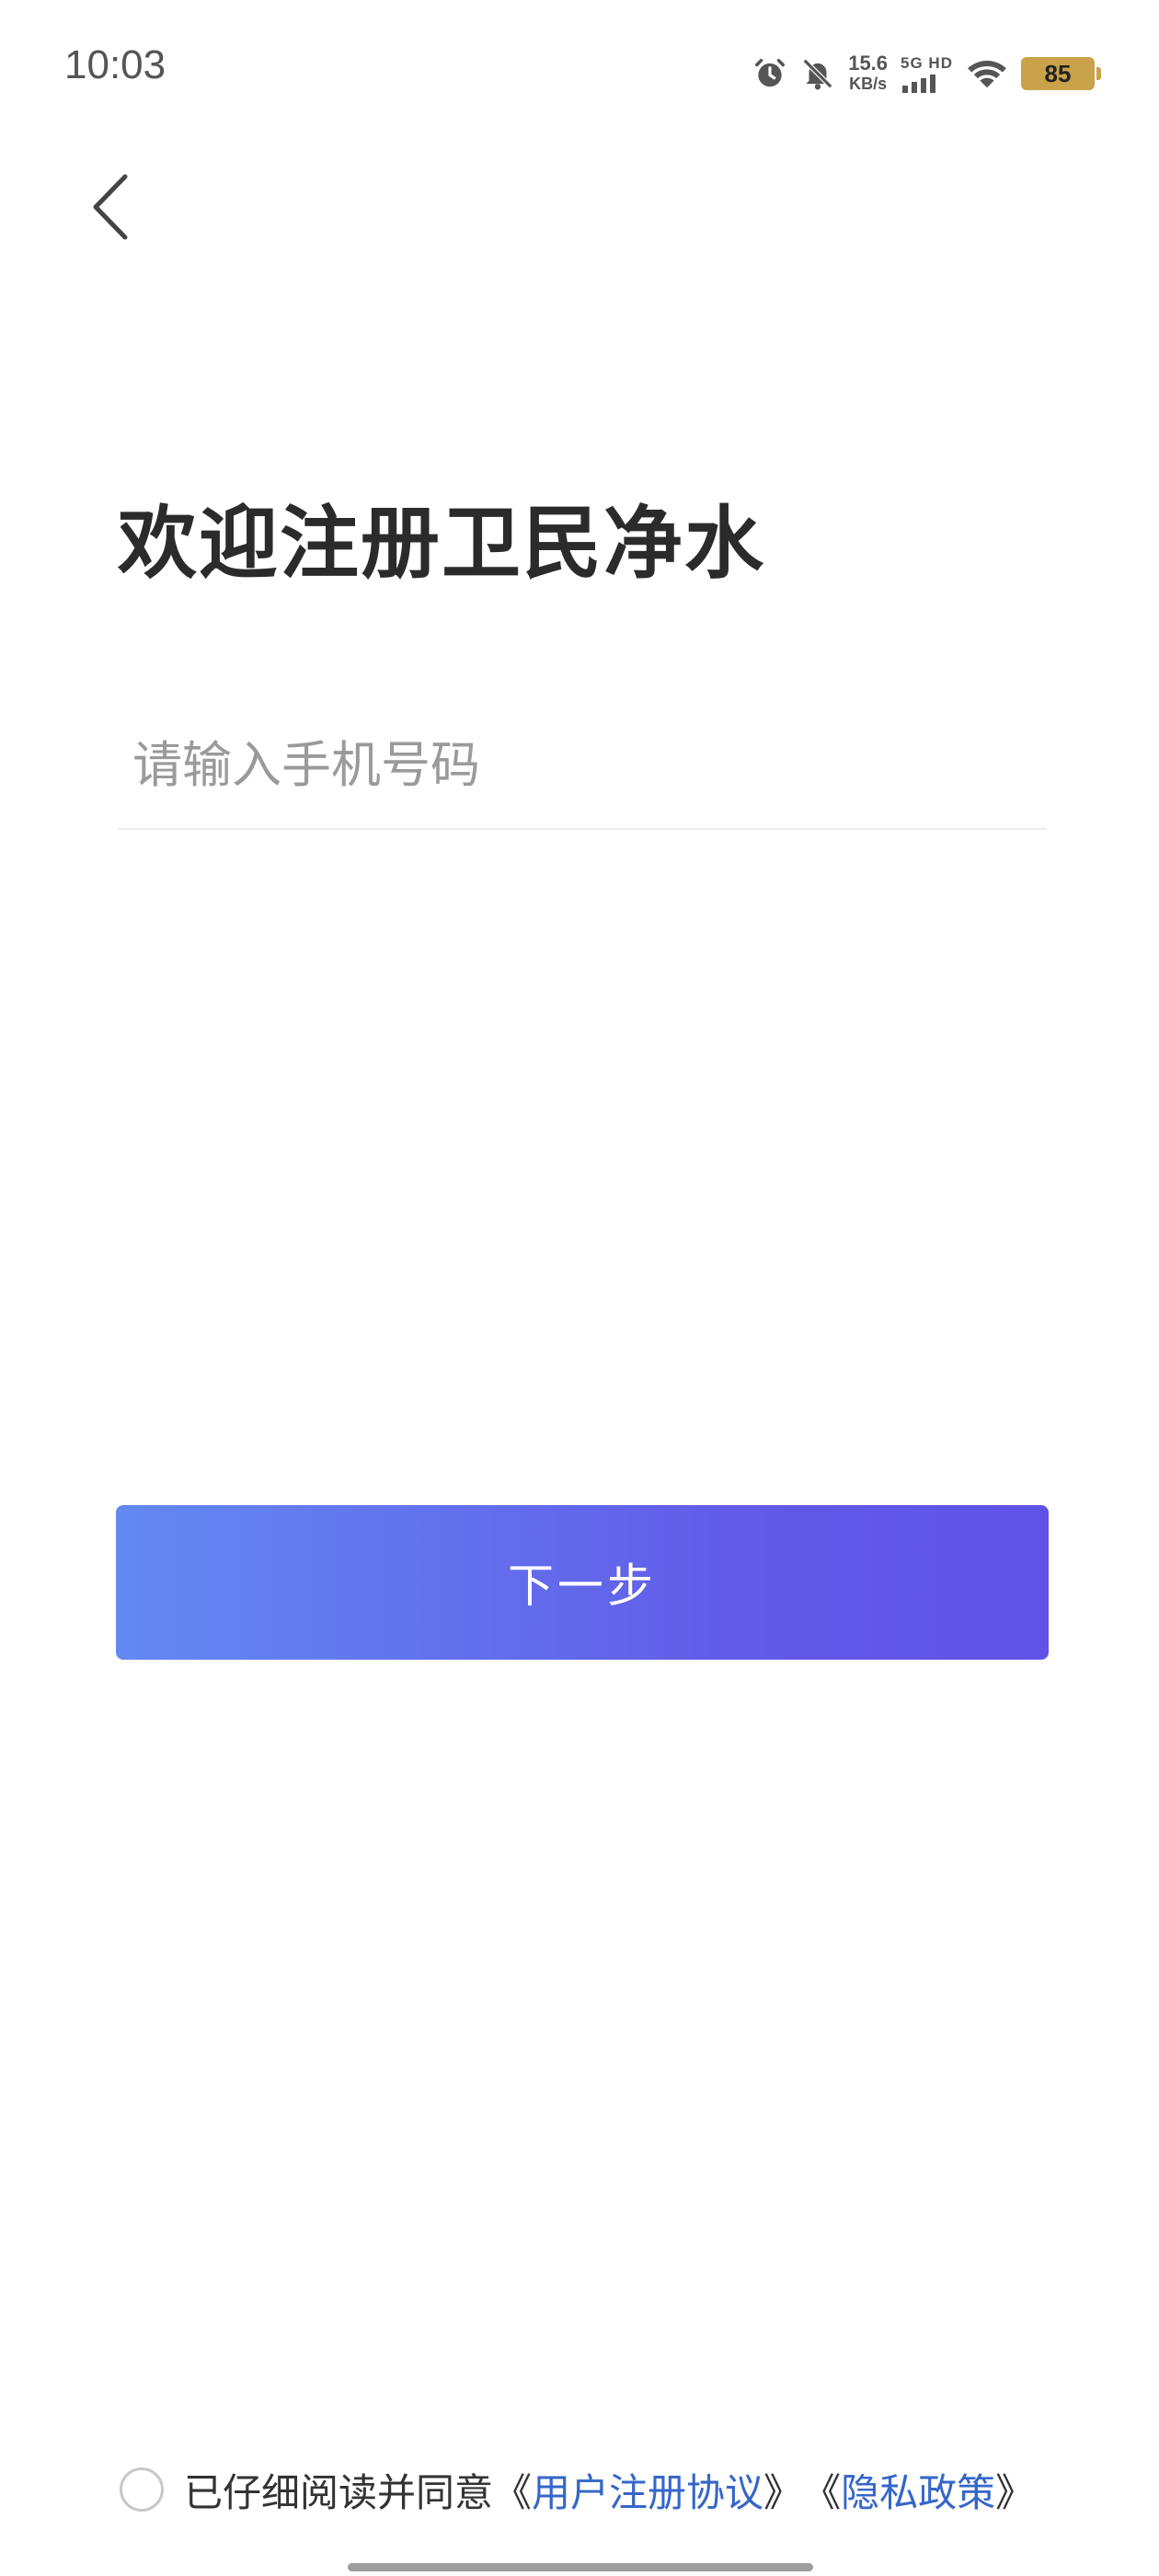 This screenshot has height=2576, width=1159. Describe the element at coordinates (647, 2490) in the screenshot. I see `user-agreement-link: 用户注册协议` at that location.